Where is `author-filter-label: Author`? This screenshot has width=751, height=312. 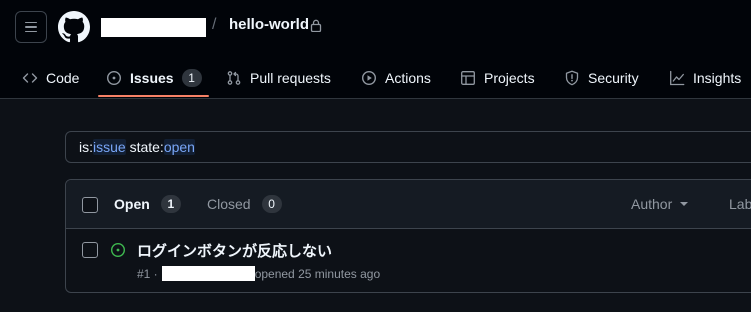 author-filter-label: Author is located at coordinates (652, 204).